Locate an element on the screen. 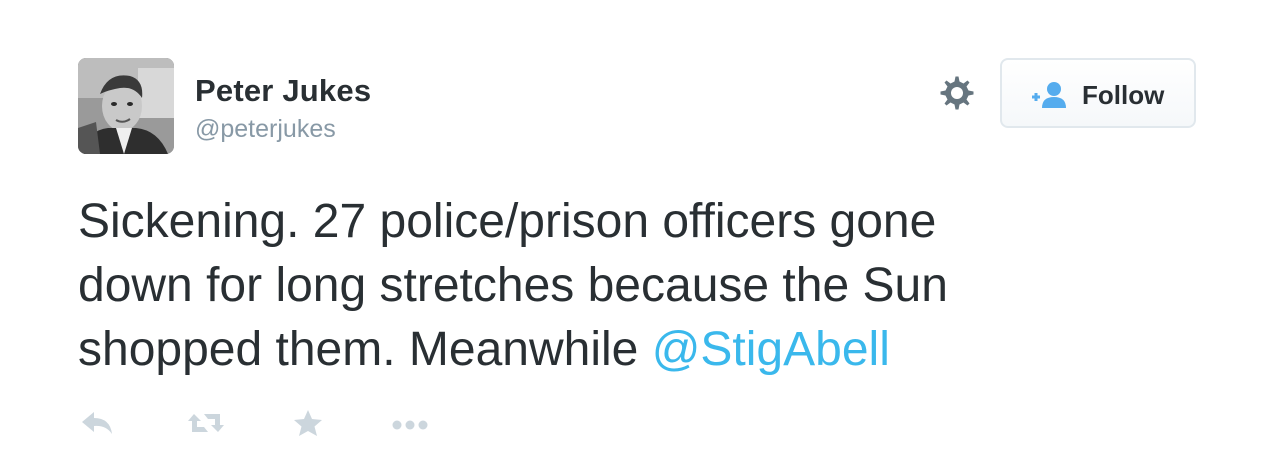 This screenshot has width=1276, height=456. retweet-icon is located at coordinates (206, 428).